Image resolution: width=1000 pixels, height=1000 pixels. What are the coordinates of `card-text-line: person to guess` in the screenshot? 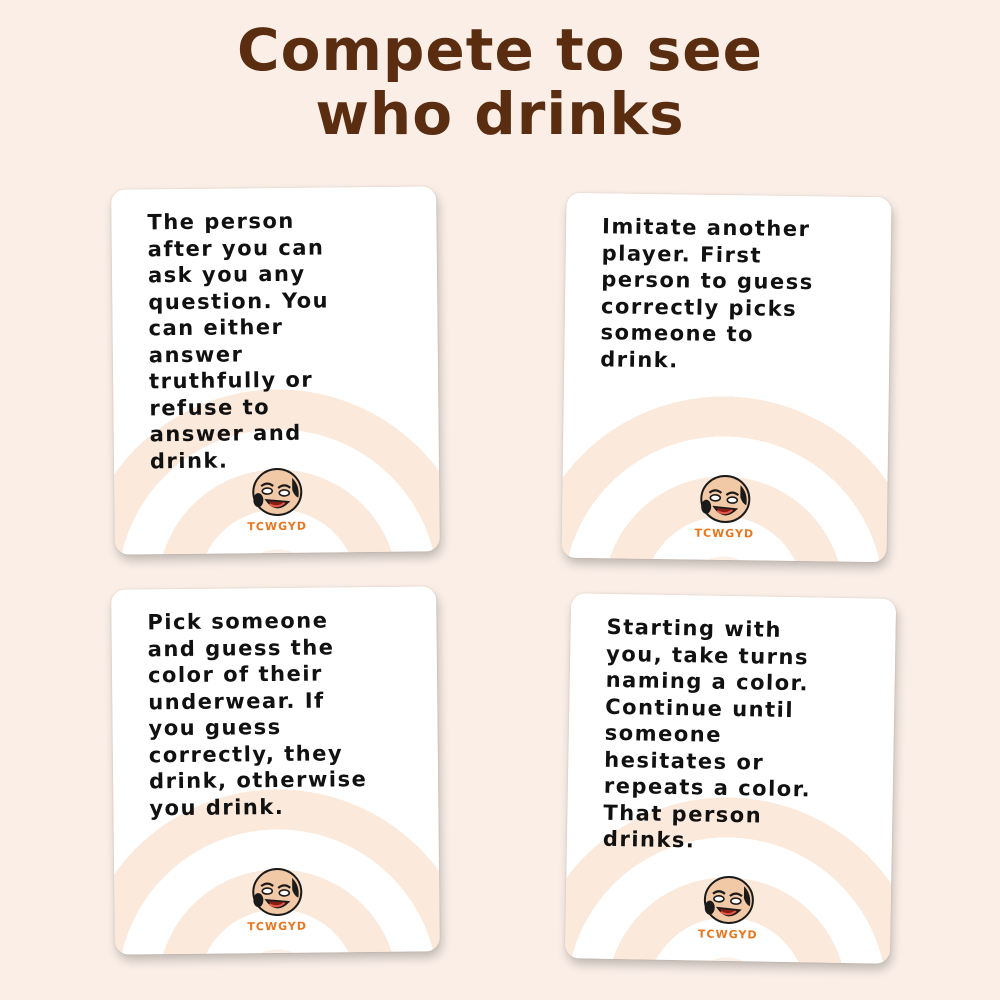 It's located at (707, 281).